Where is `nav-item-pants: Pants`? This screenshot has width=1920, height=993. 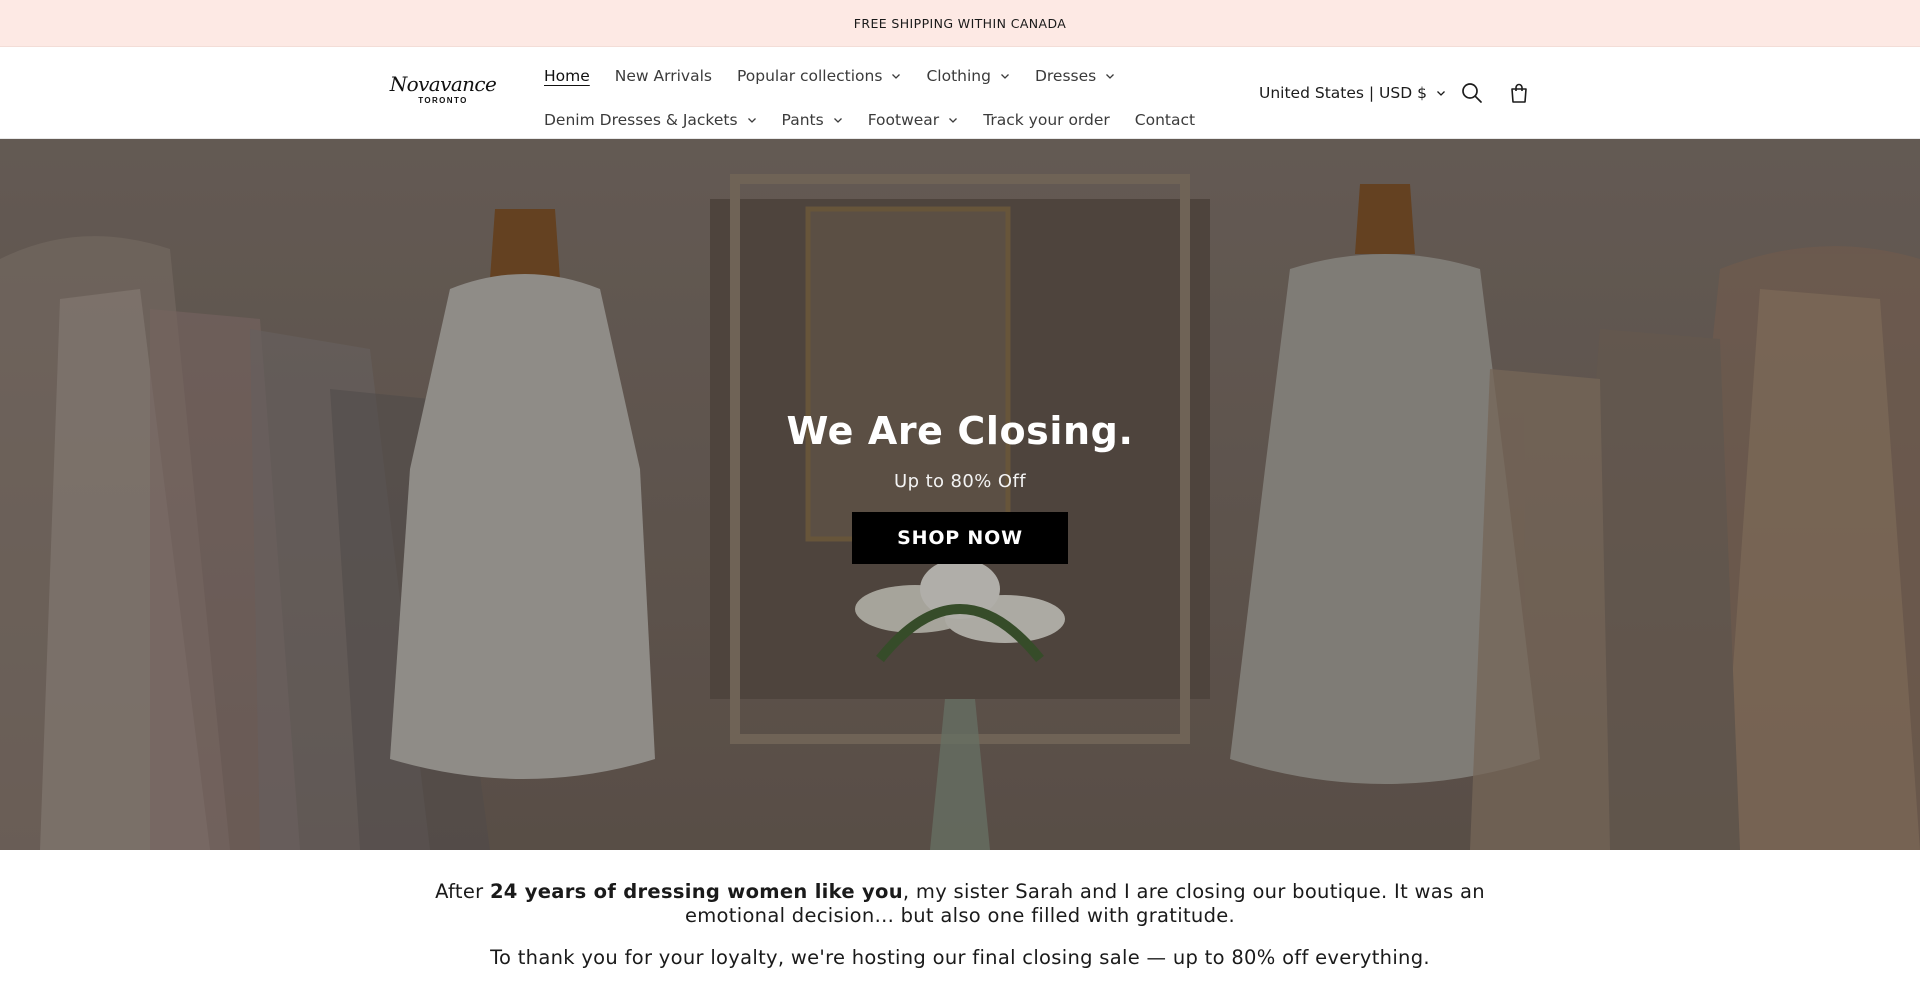 nav-item-pants: Pants is located at coordinates (812, 120).